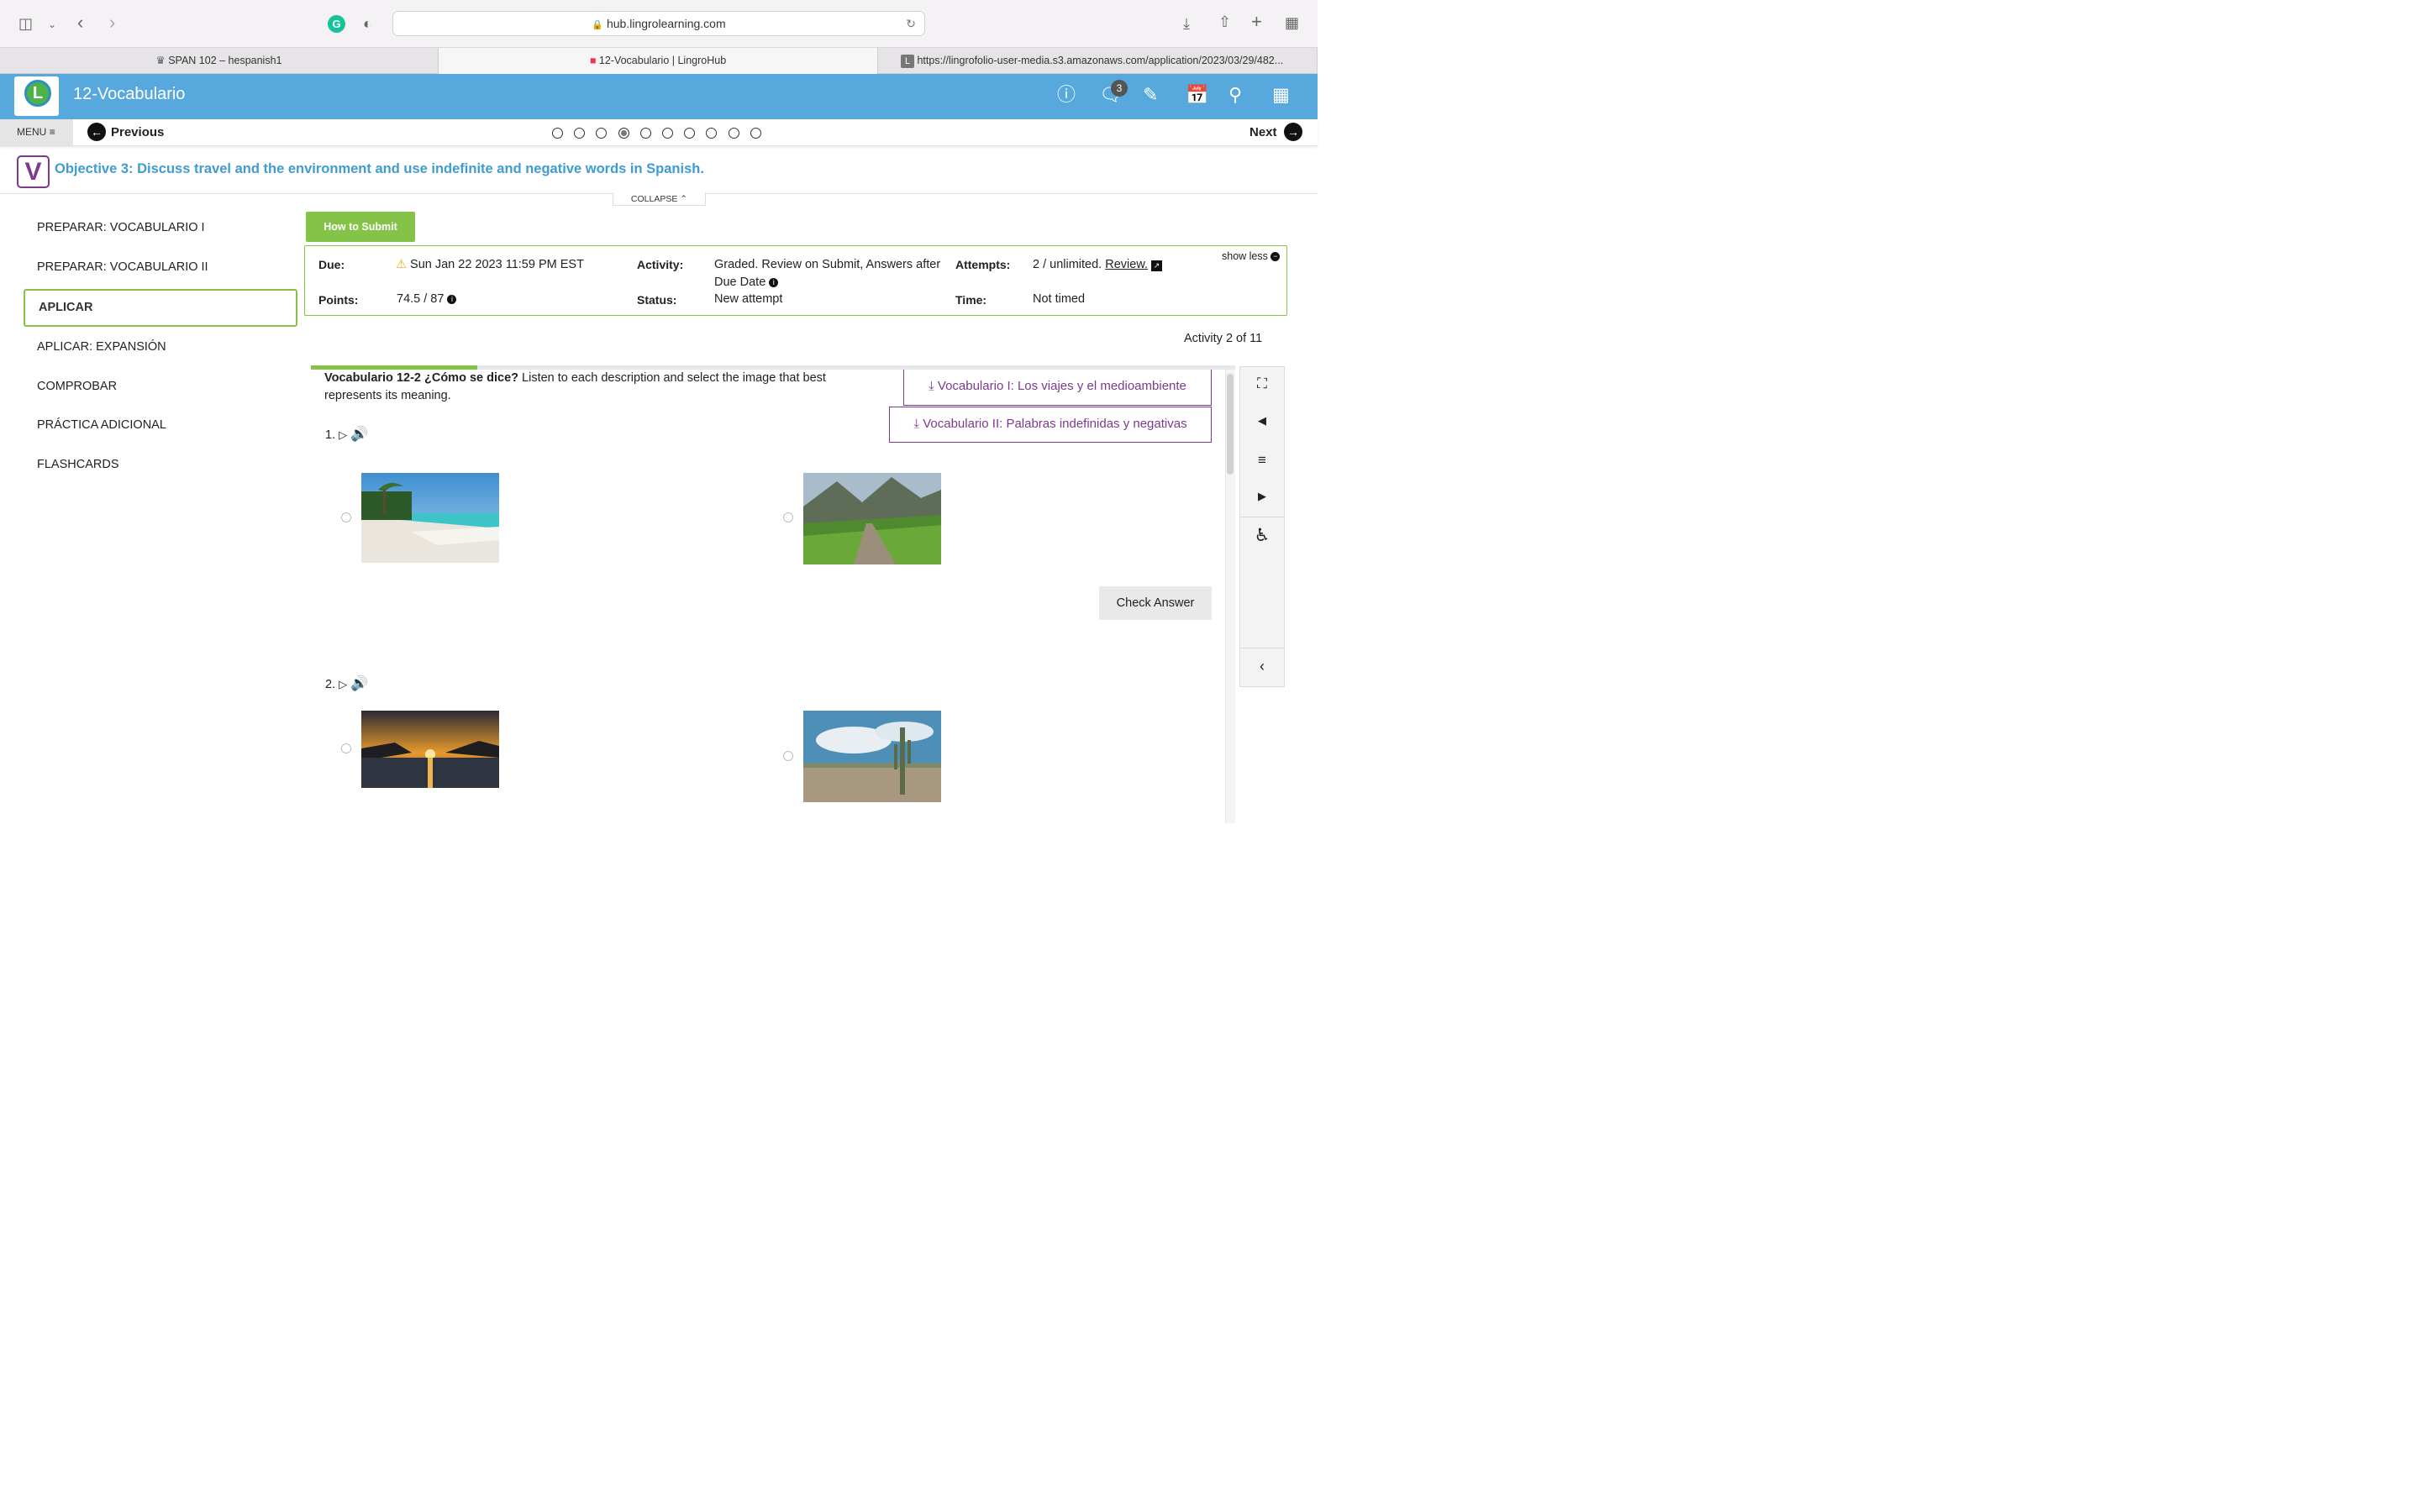  Describe the element at coordinates (1262, 383) in the screenshot. I see `fullscreen-icon: ⛶` at that location.